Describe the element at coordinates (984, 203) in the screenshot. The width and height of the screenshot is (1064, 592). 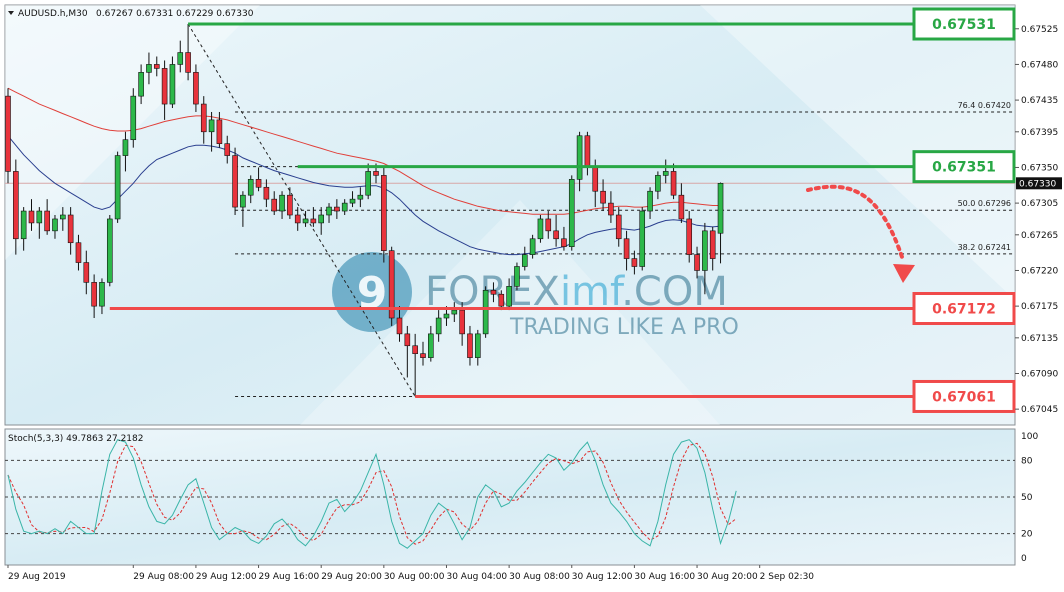
I see `fib-level-label: 50.0 0.67296` at that location.